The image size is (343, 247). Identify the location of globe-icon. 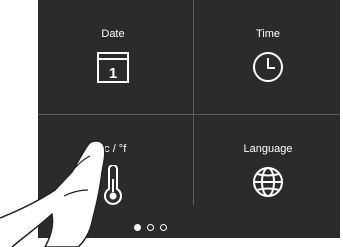
(268, 184).